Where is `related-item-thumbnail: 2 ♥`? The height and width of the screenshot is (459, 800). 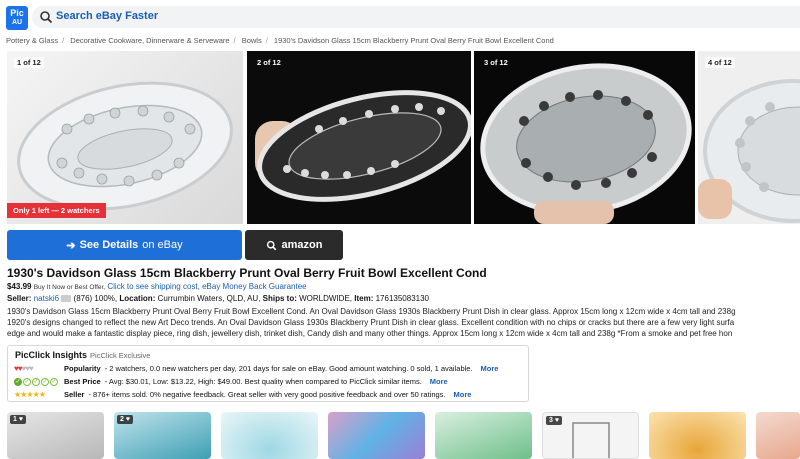
related-item-thumbnail: 2 ♥ is located at coordinates (162, 435).